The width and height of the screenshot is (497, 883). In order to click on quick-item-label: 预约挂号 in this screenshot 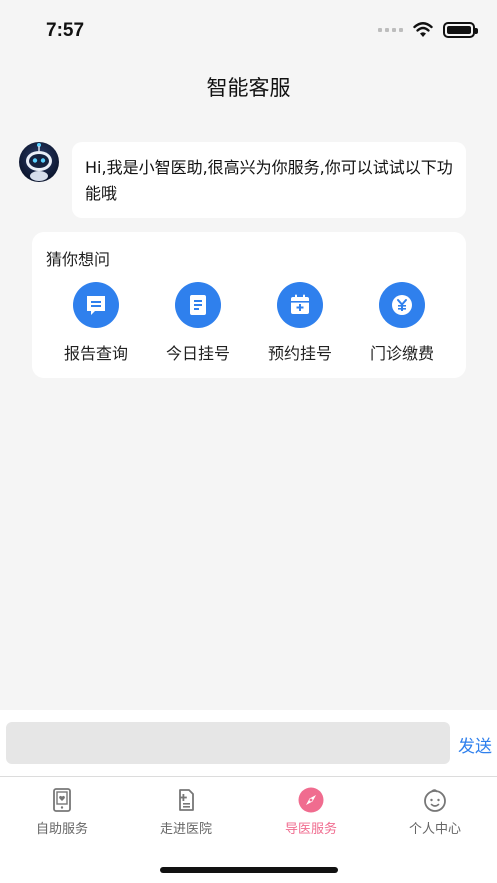, I will do `click(299, 353)`.